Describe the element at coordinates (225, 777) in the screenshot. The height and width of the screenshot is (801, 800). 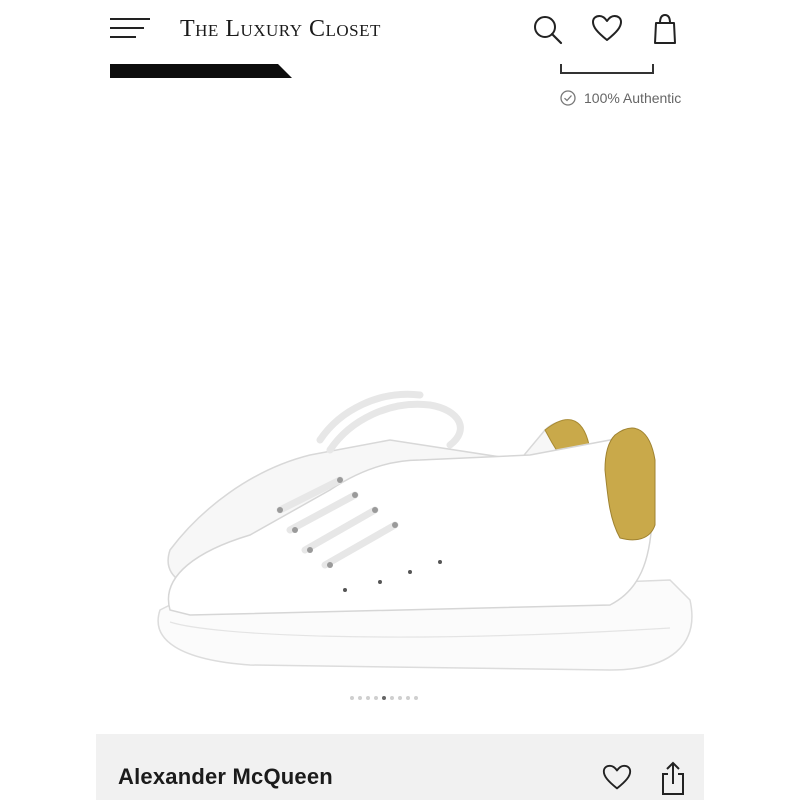
I see `brand-name: Alexander McQueen` at that location.